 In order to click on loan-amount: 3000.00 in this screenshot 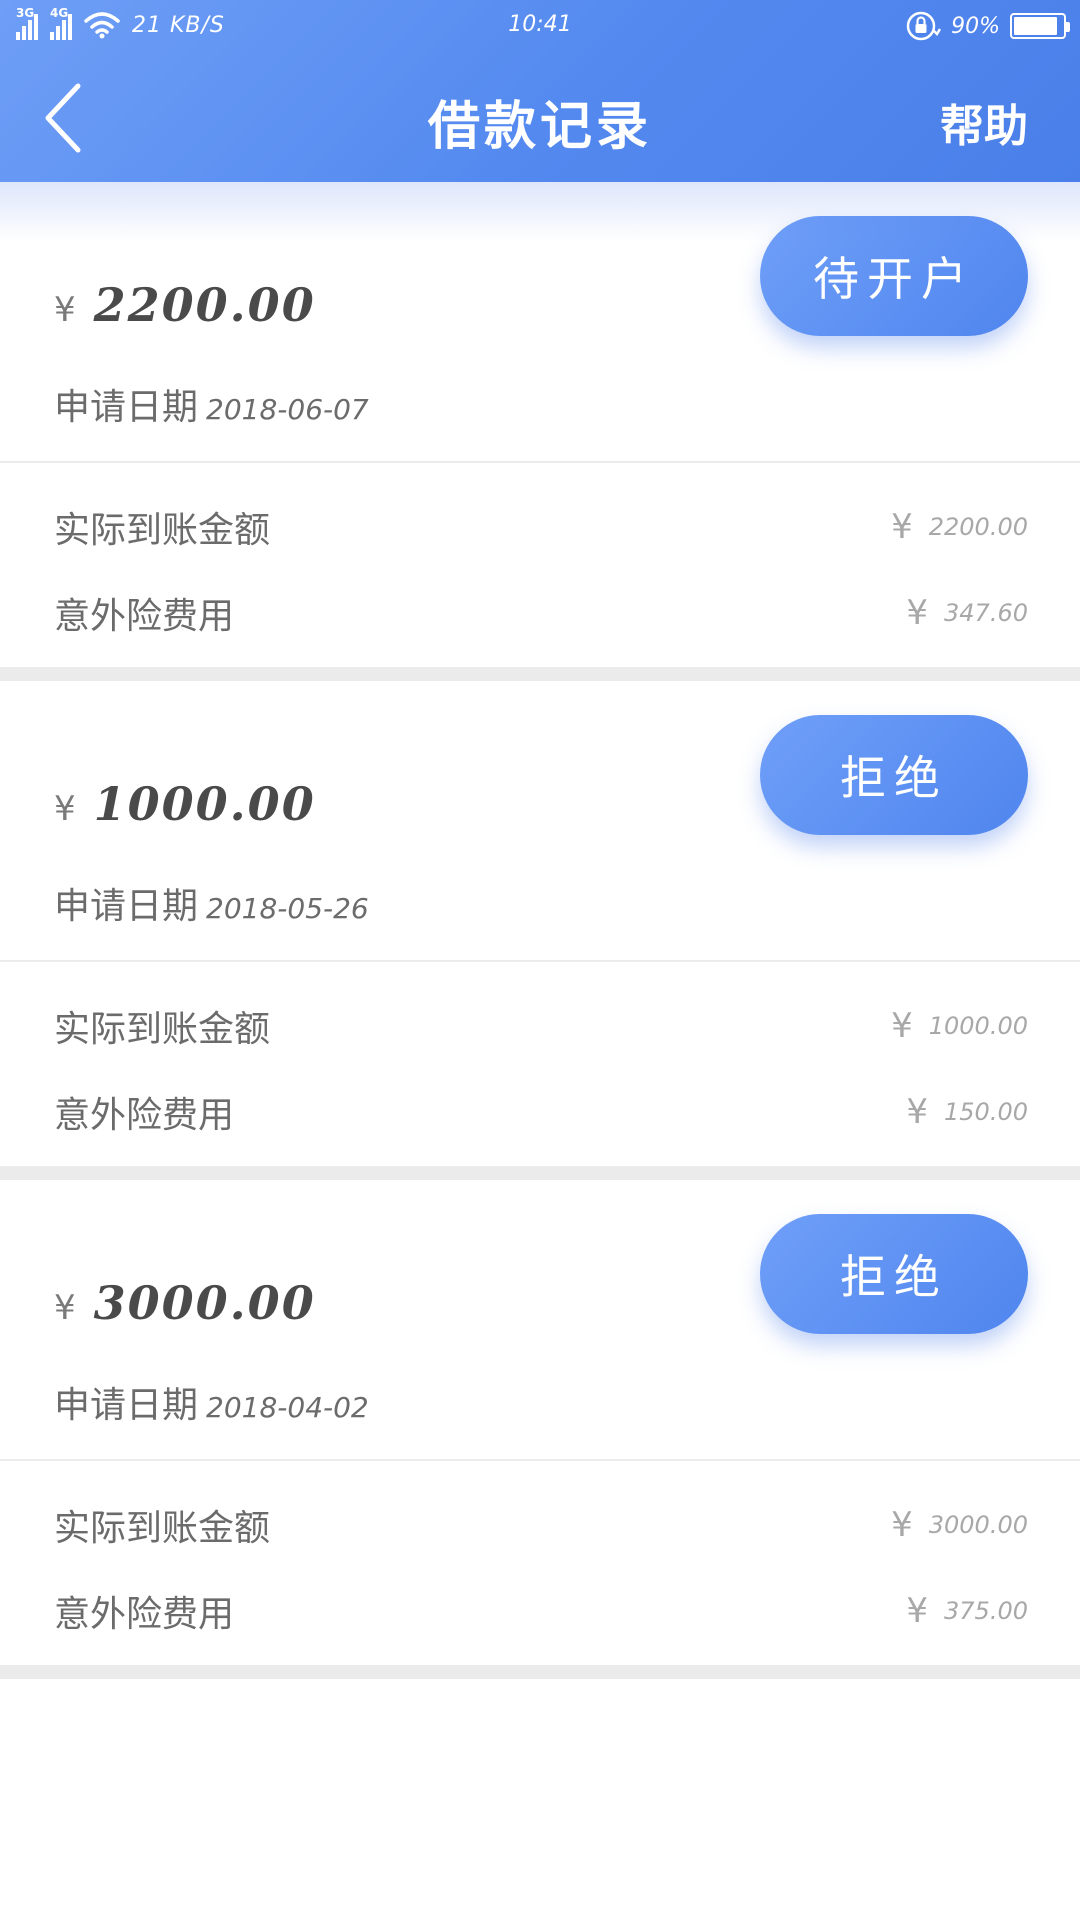, I will do `click(204, 1303)`.